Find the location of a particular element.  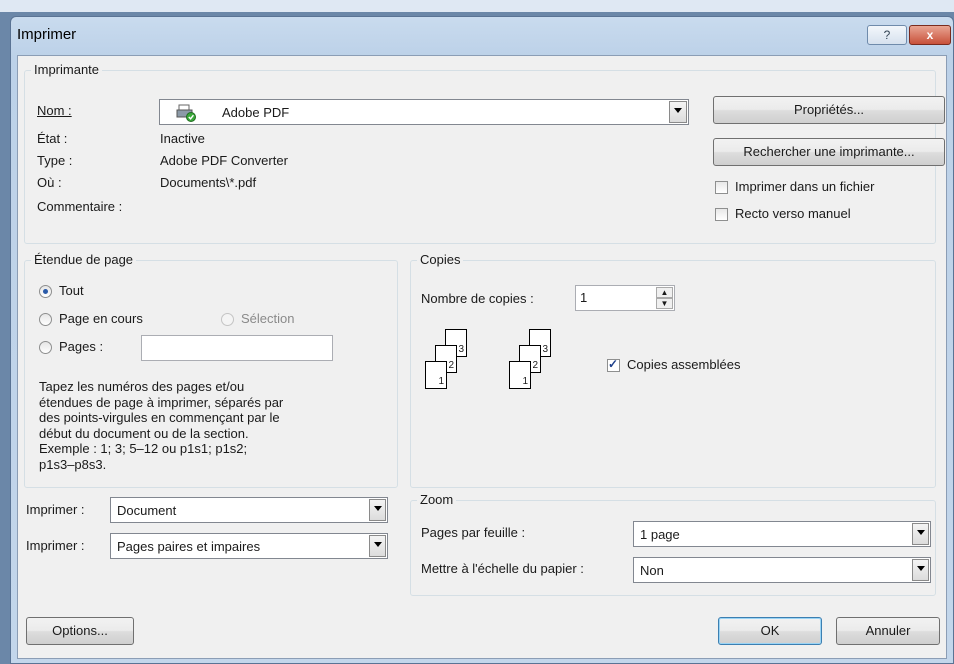

range-current-page-radio is located at coordinates (45, 319).